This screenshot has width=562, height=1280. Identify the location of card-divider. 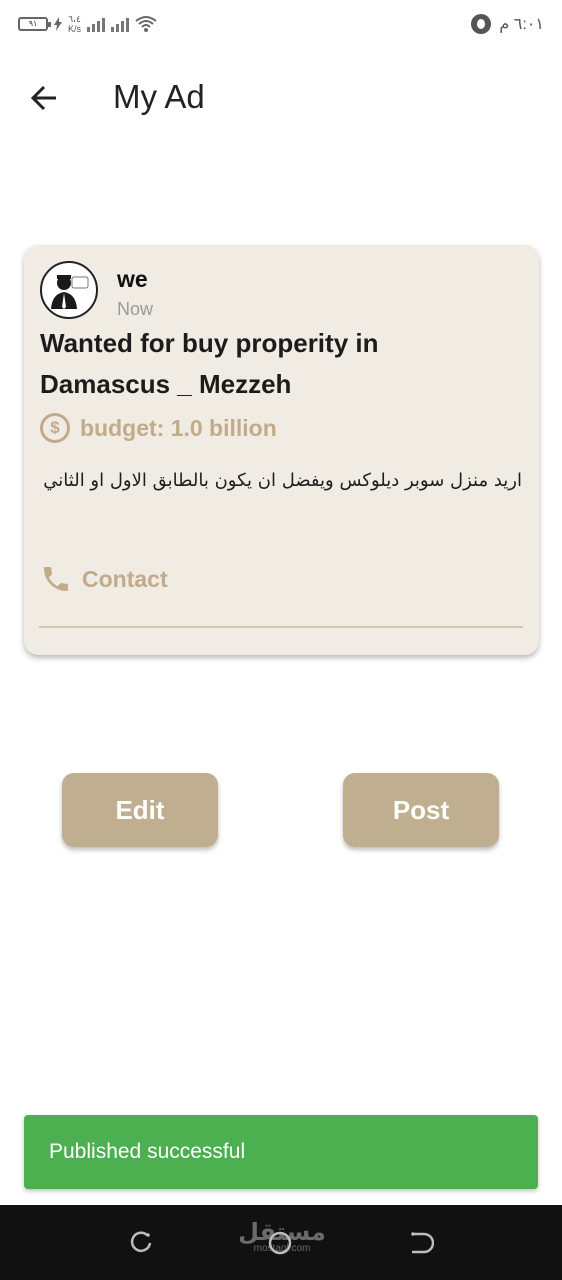
(281, 627).